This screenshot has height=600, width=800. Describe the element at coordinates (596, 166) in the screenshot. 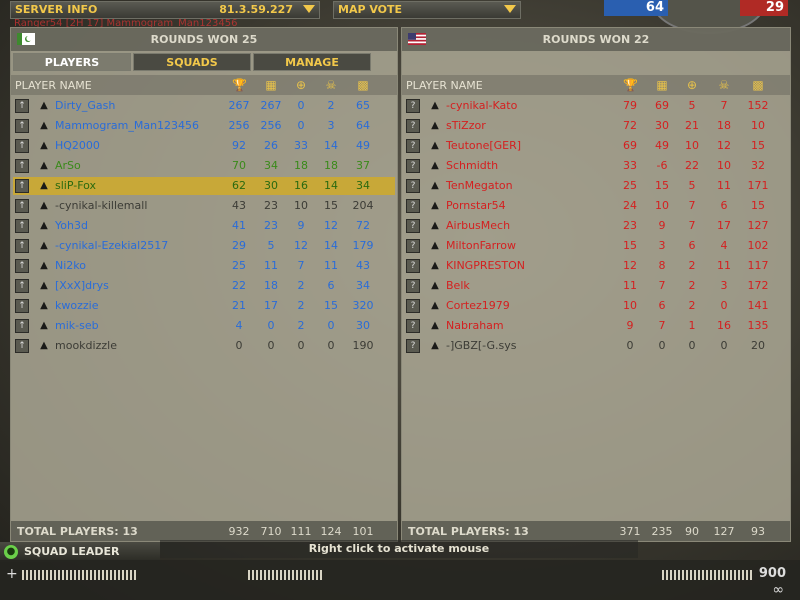

I see `player-row: ? ▲ Schmidth 33 -6 22 10 32` at that location.